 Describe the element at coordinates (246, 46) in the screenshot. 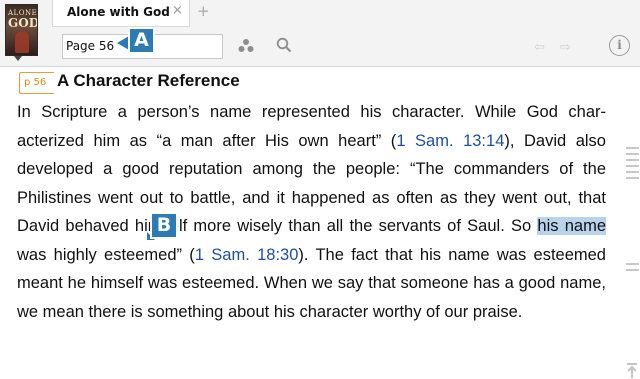

I see `people-icon` at that location.